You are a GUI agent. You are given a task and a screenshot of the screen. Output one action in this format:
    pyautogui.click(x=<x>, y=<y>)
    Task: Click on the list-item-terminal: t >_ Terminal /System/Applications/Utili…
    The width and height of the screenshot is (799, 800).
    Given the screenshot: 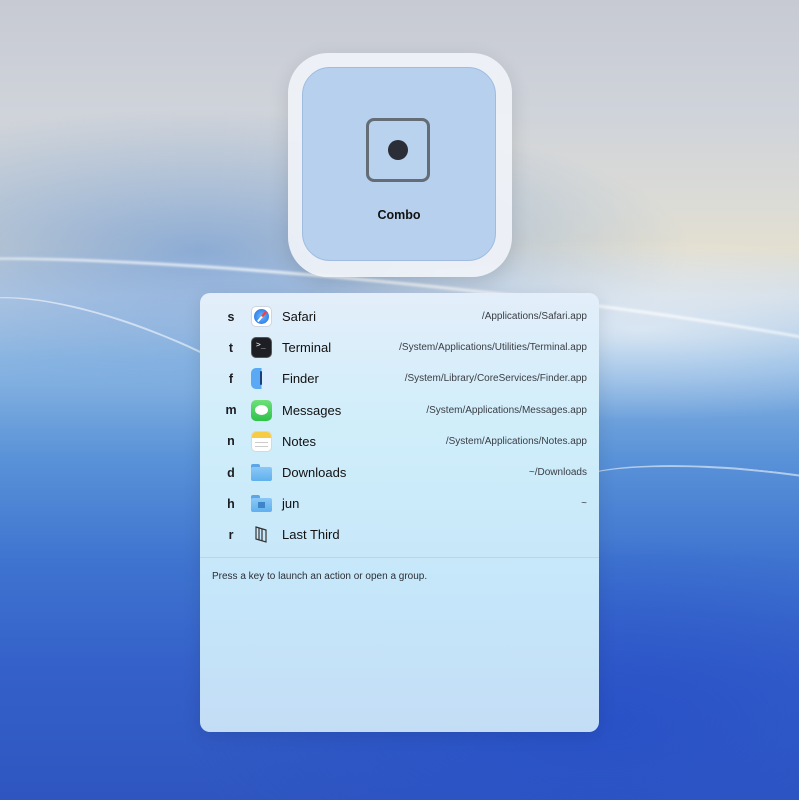 What is the action you would take?
    pyautogui.click(x=399, y=347)
    